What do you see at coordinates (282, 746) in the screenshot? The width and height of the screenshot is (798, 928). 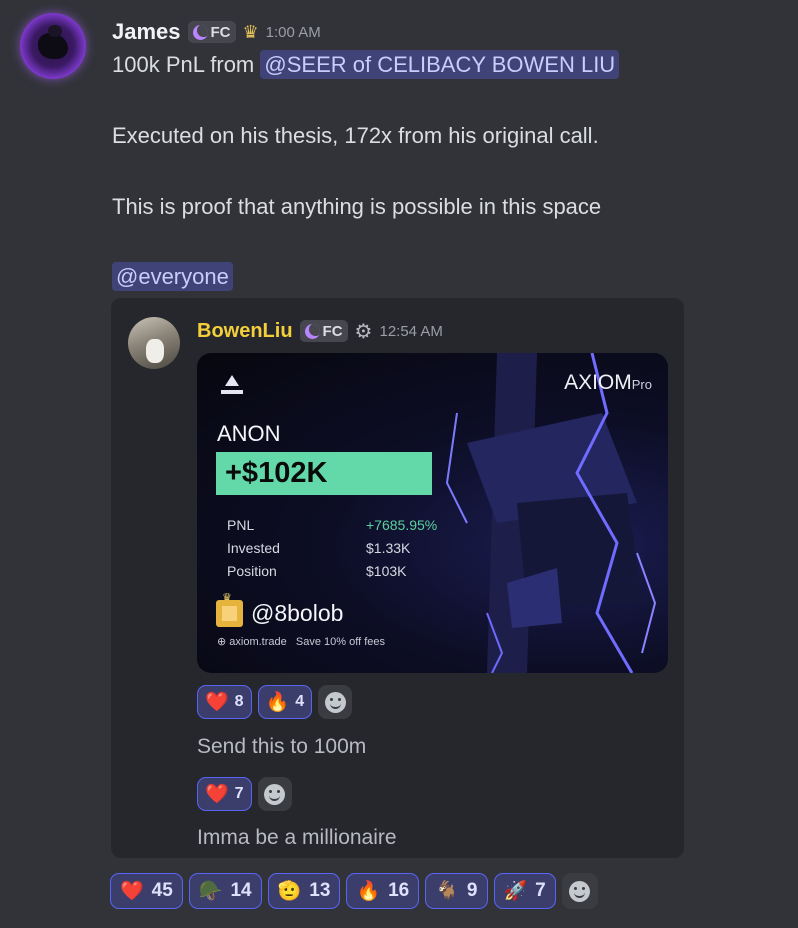 I see `embed-text-1: Send this to 100m` at bounding box center [282, 746].